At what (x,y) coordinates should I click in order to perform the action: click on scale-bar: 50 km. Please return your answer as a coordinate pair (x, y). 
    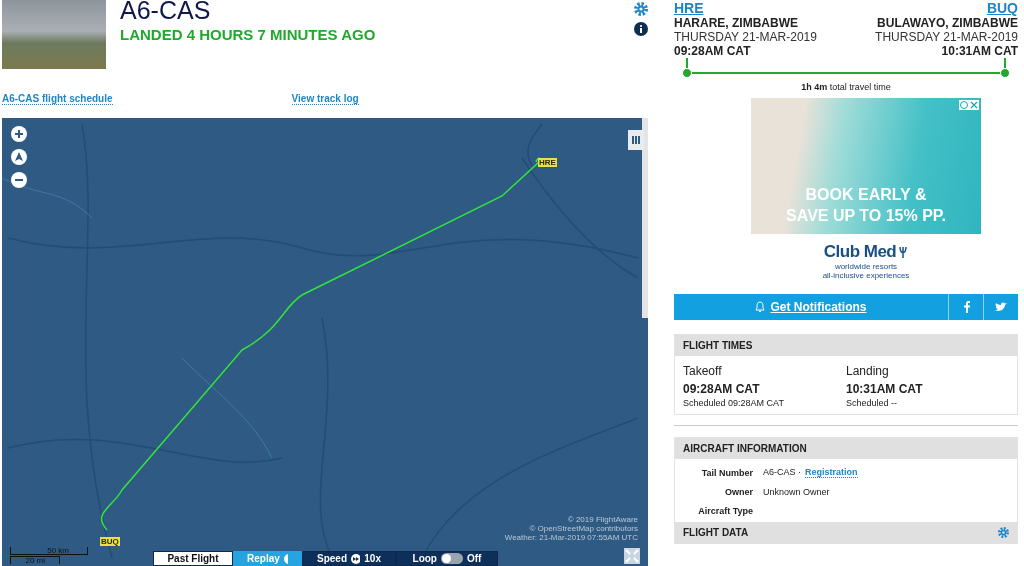
    Looking at the image, I should click on (49, 551).